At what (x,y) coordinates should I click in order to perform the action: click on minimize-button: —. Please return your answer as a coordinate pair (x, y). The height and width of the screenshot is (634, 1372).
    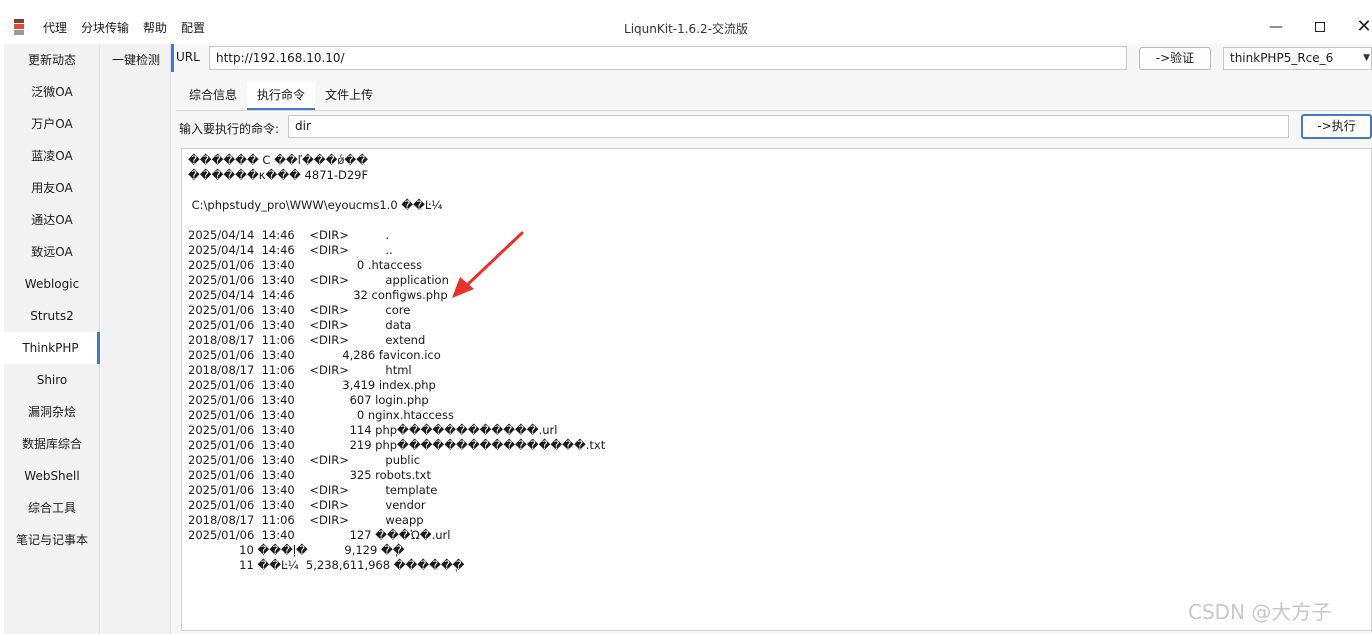
    Looking at the image, I should click on (1276, 27).